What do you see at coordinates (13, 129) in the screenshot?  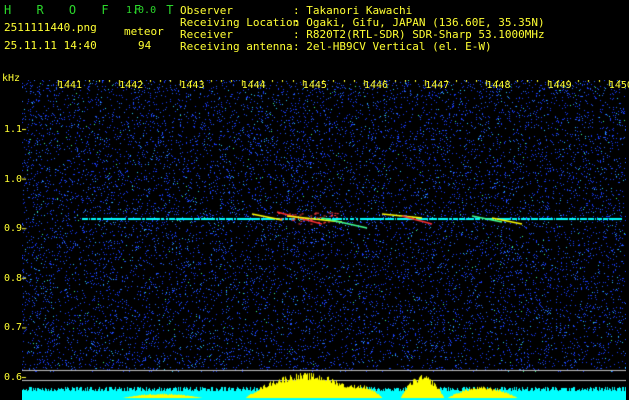 I see `y-tick-label: 1.1` at bounding box center [13, 129].